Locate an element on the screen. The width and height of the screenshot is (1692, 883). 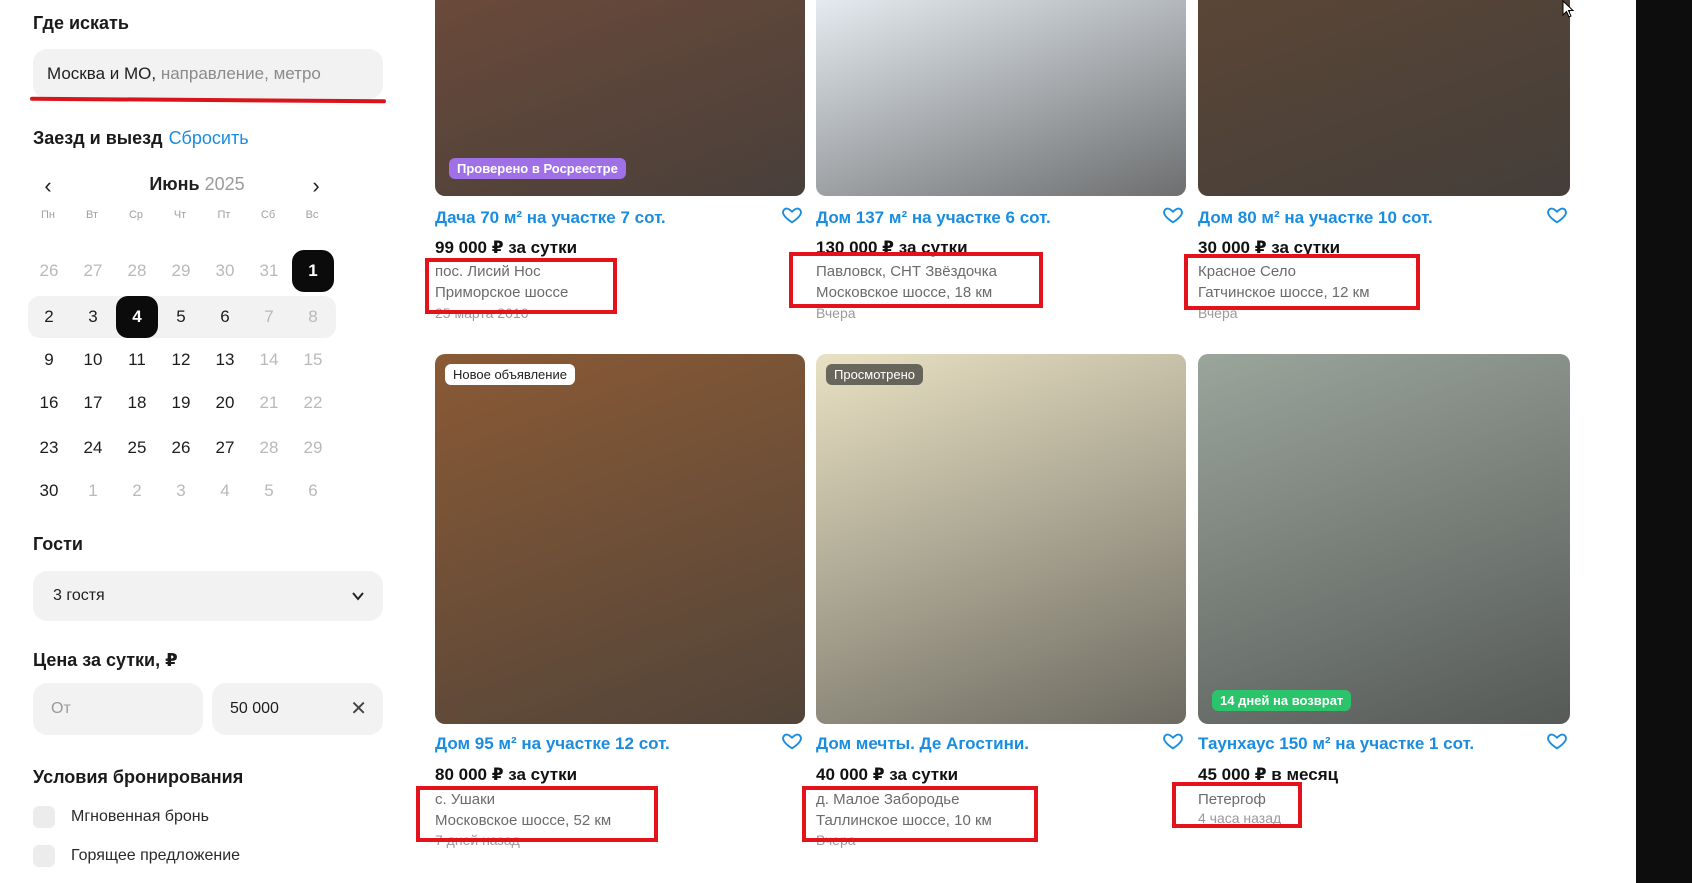
calendar-day: 23 is located at coordinates (49, 448).